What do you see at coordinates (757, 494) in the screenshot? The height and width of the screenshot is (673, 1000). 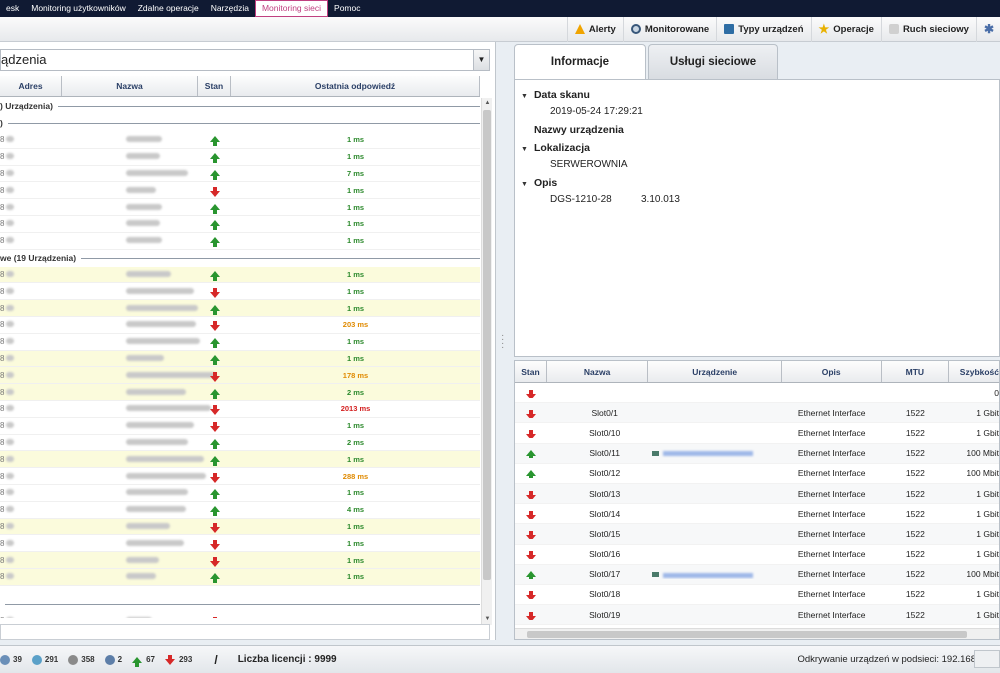 I see `table-row: Slot0/13 Ethernet Interface 1522 1 Gbit` at bounding box center [757, 494].